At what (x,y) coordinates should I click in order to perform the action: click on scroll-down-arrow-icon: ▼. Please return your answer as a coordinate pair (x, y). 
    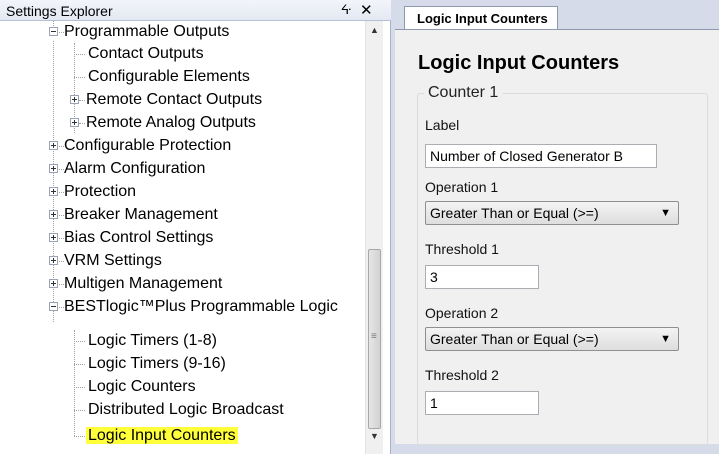
    Looking at the image, I should click on (374, 436).